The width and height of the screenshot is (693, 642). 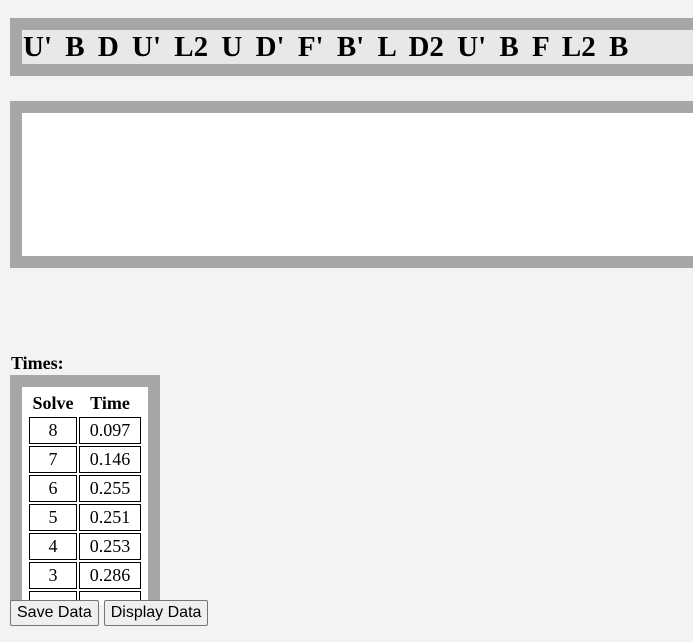 I want to click on solve-number-cell: 3, so click(x=53, y=575).